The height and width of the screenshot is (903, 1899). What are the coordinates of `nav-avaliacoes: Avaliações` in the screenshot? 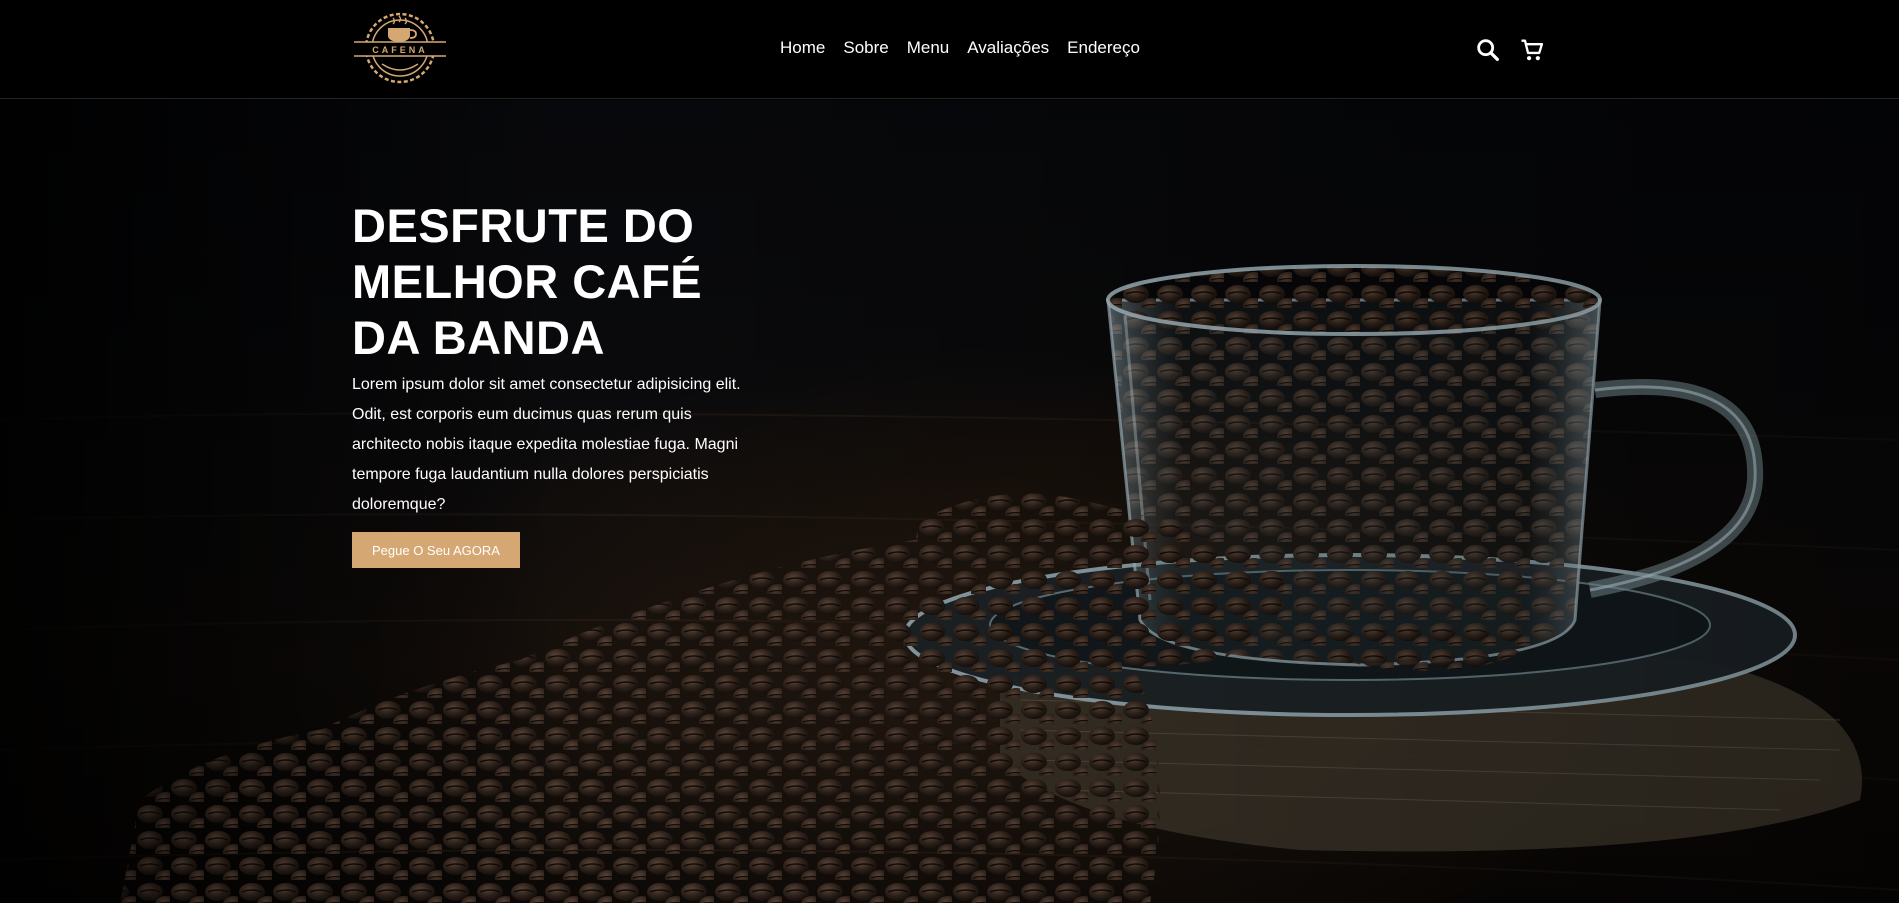 It's located at (1008, 48).